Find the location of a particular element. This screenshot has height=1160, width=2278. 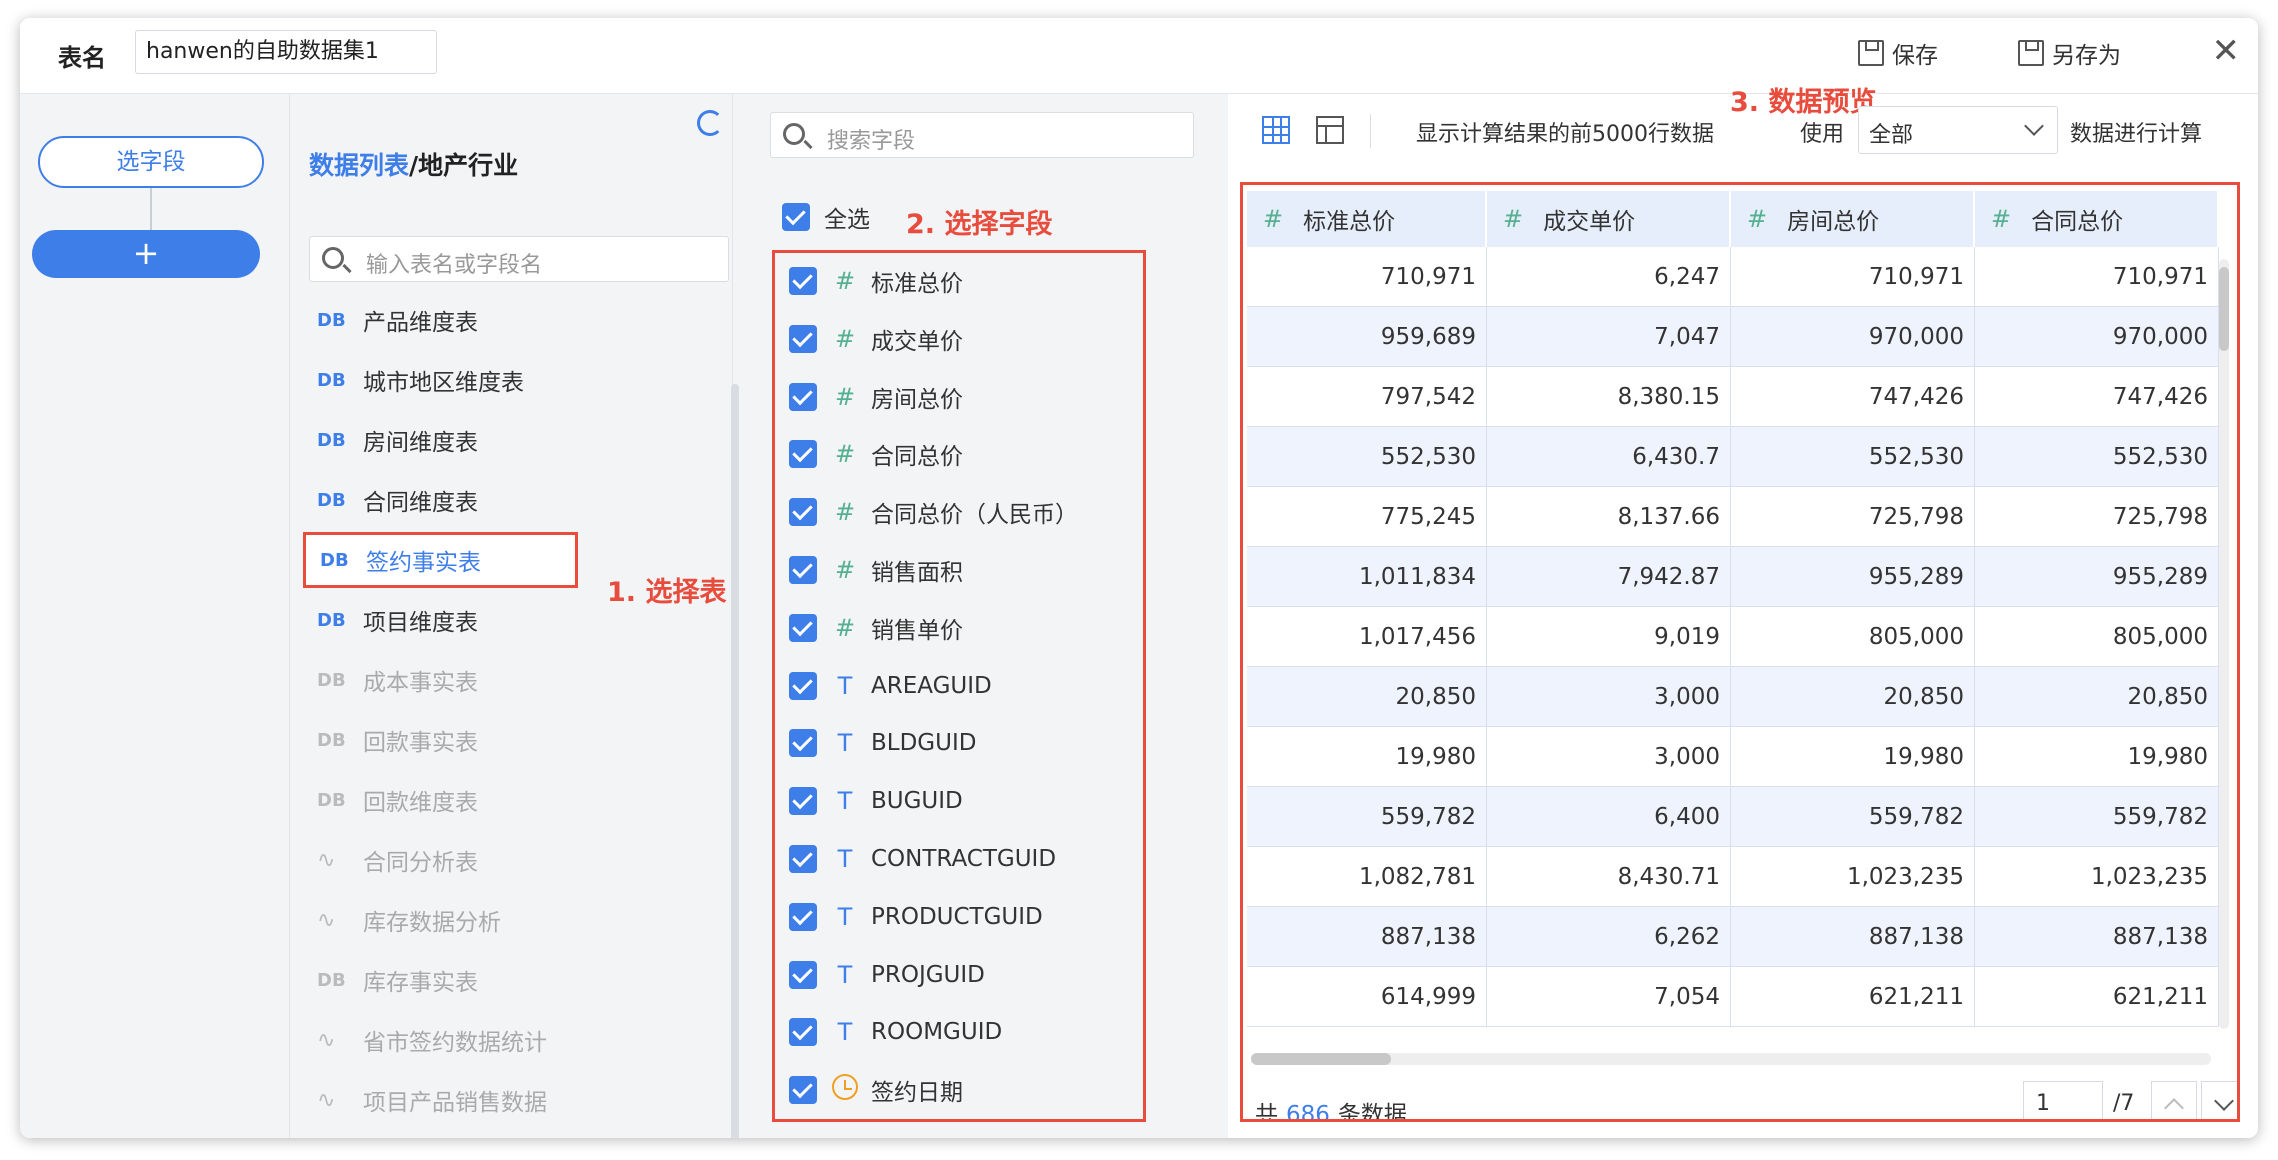

table-cell: 747,426 is located at coordinates (1853, 397).